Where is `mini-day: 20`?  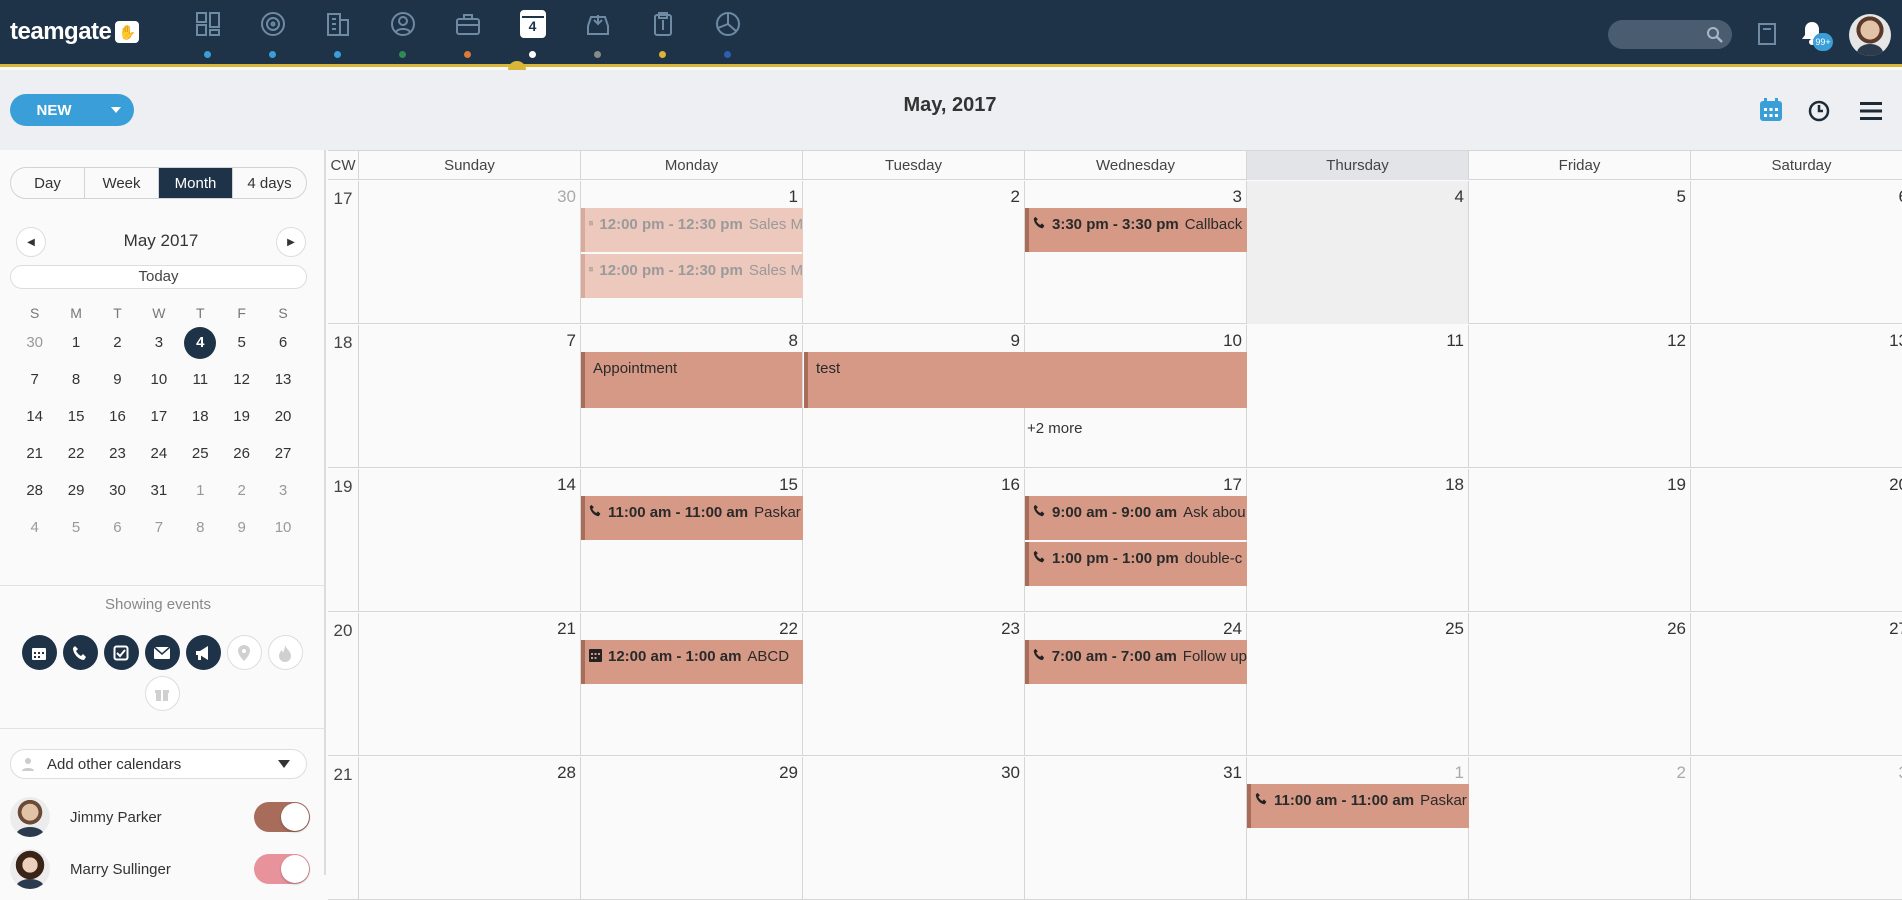 mini-day: 20 is located at coordinates (282, 416).